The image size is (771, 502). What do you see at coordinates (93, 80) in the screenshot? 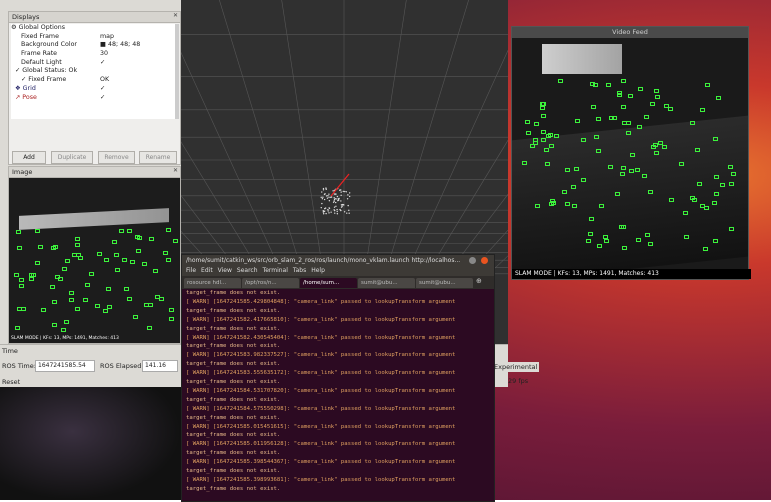
I see `display-tree-row: ✓ Fixed Frame OK` at bounding box center [93, 80].